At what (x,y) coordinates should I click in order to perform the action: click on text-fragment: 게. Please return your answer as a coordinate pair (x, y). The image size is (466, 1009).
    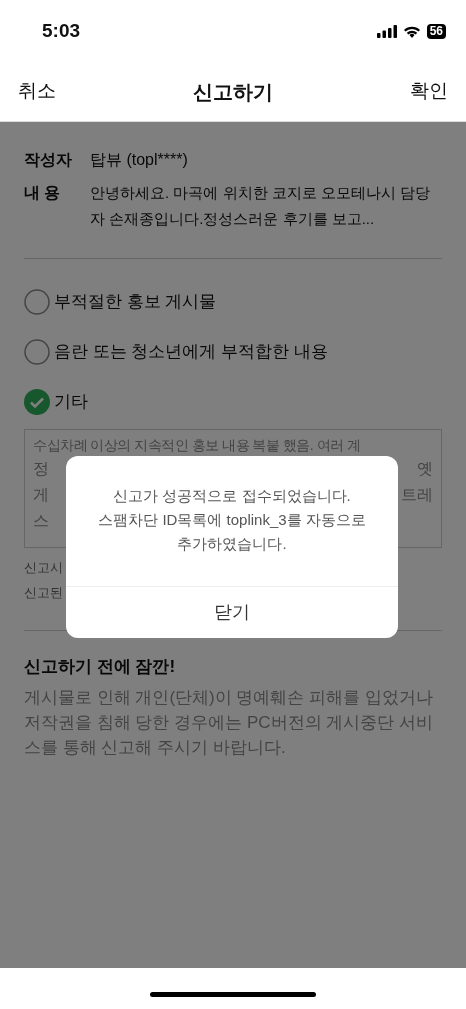
    Looking at the image, I should click on (41, 495).